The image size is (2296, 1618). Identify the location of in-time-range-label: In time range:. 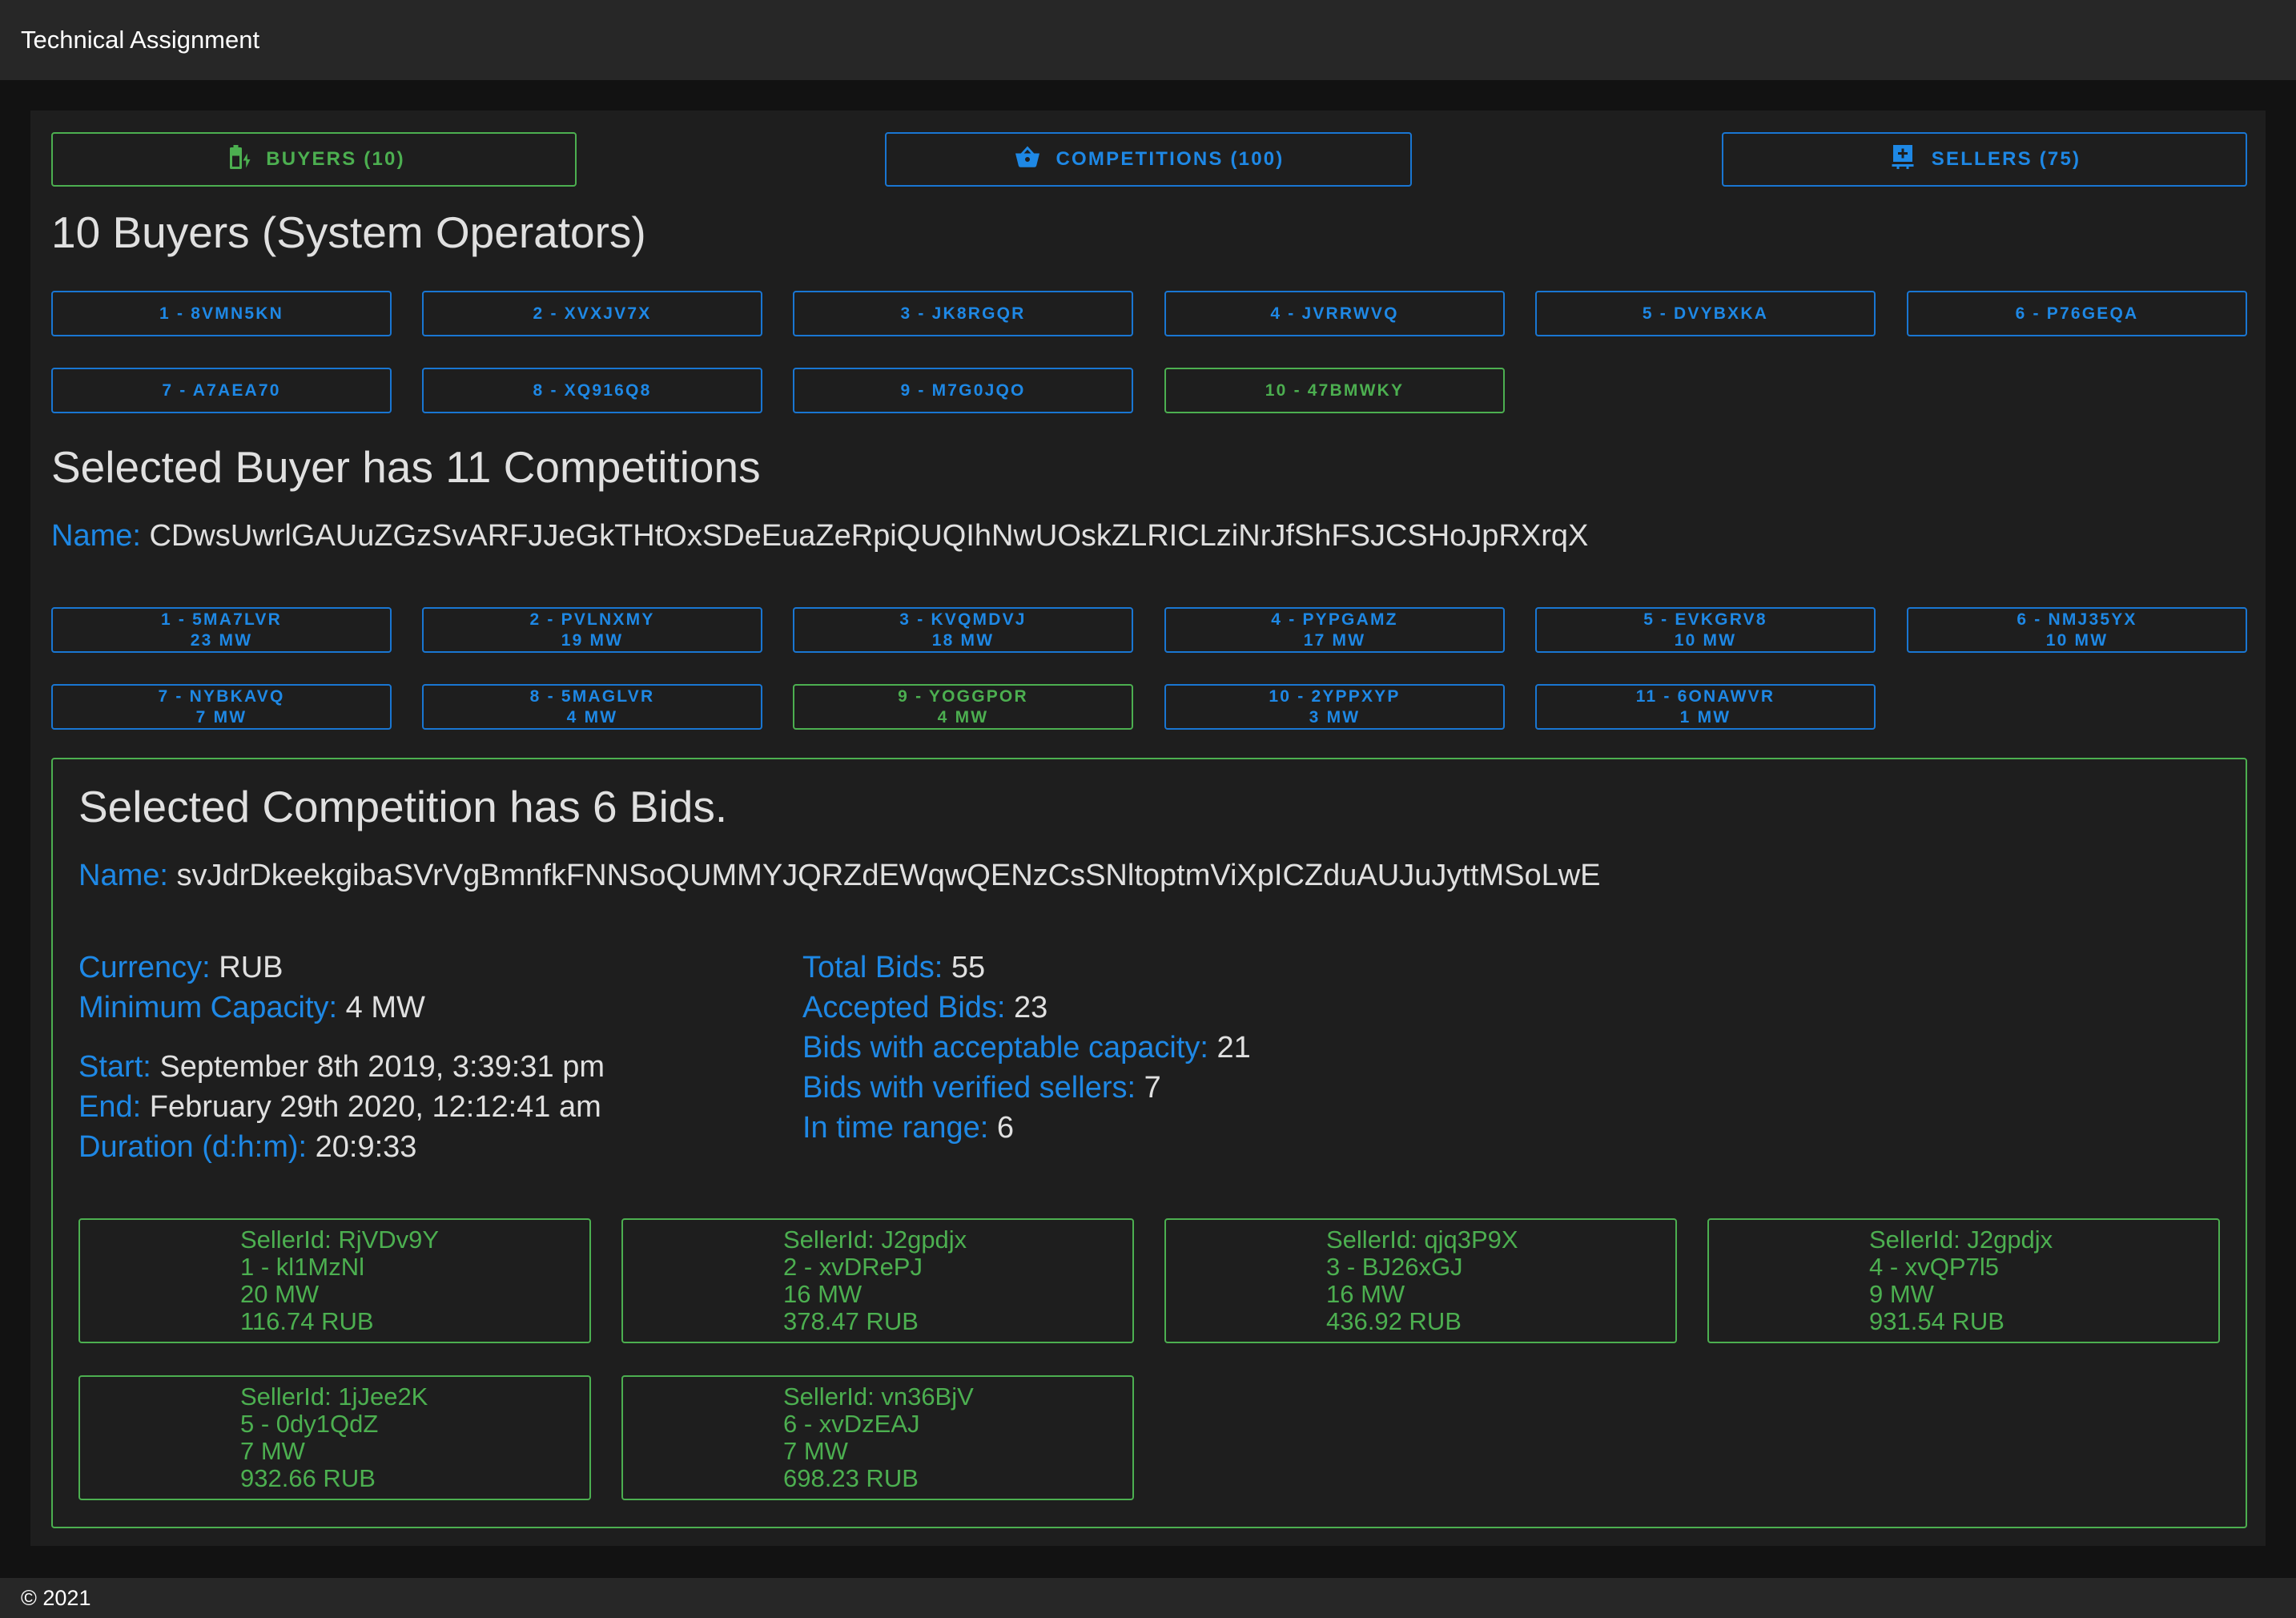
(895, 1128).